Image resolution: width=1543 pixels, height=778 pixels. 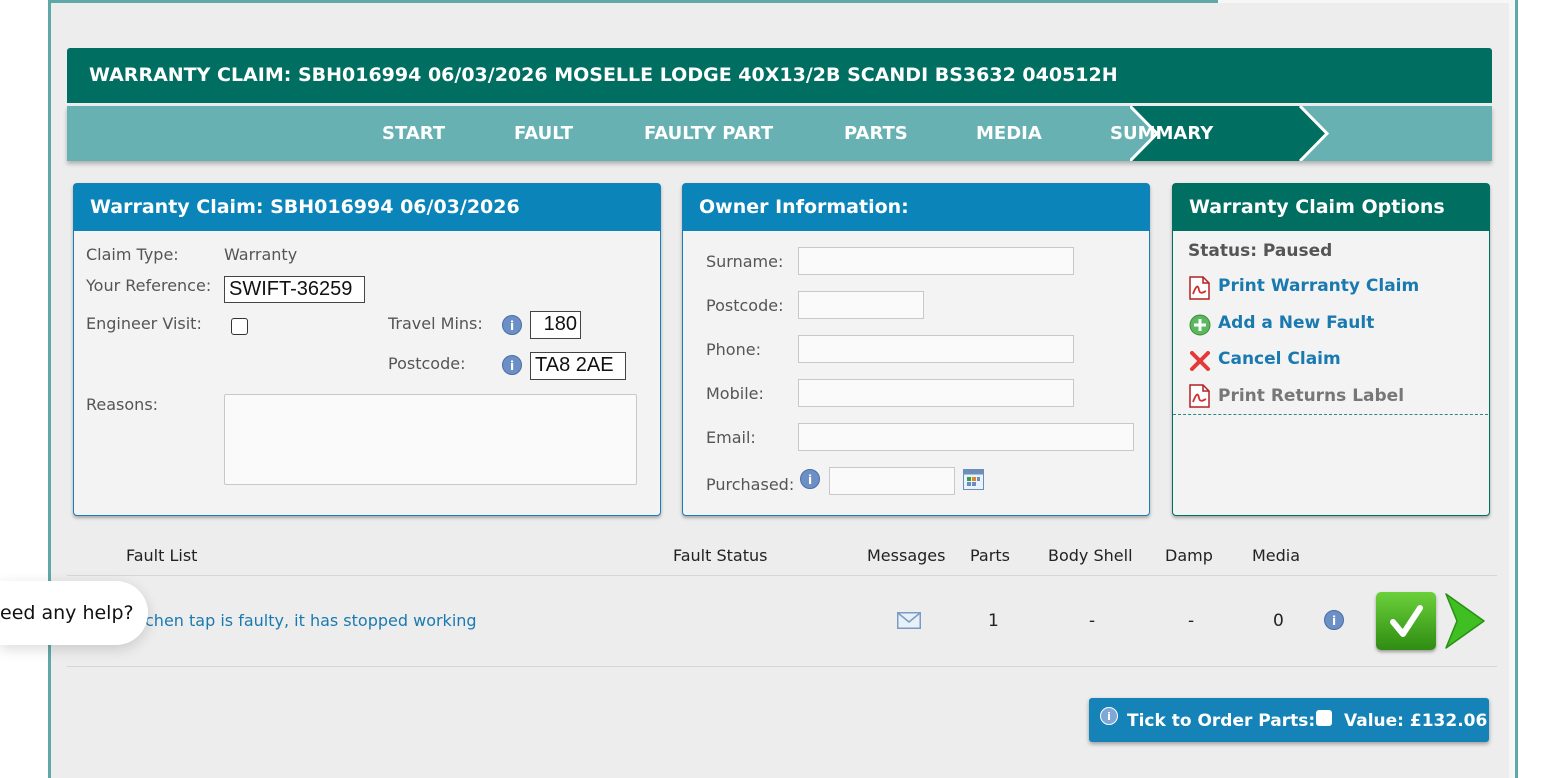 What do you see at coordinates (990, 555) in the screenshot?
I see `col-parts: Parts` at bounding box center [990, 555].